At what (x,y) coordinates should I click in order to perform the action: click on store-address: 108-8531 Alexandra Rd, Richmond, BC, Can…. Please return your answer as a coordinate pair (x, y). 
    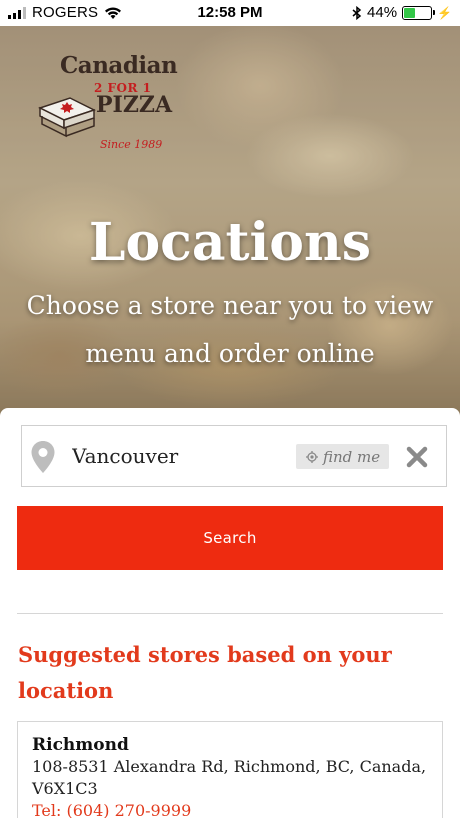
    Looking at the image, I should click on (229, 777).